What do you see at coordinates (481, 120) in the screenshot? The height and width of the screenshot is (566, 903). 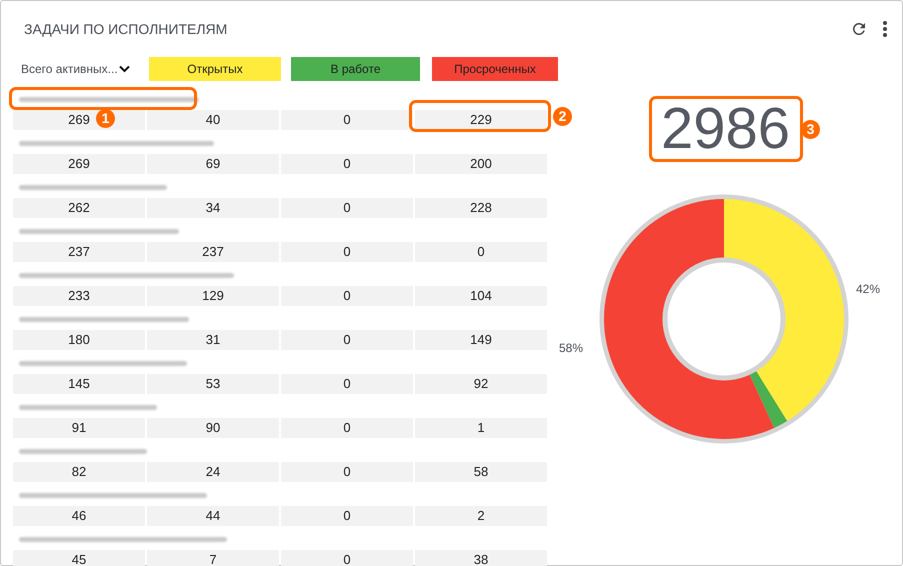 I see `table-cell: 229` at bounding box center [481, 120].